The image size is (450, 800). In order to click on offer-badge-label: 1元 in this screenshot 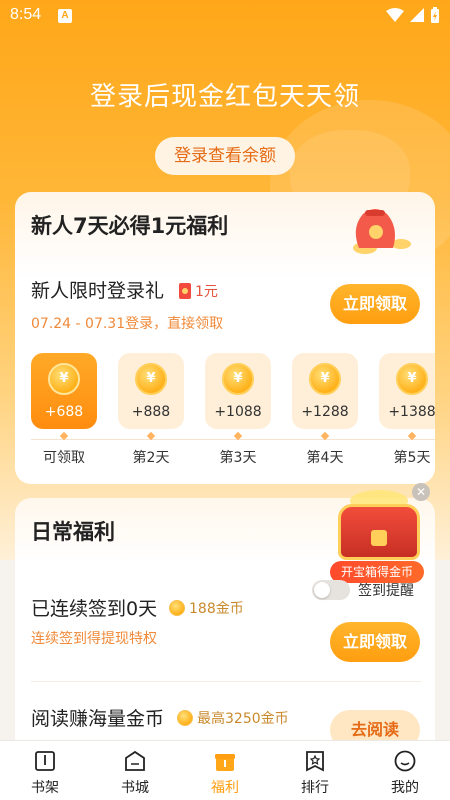, I will do `click(206, 292)`.